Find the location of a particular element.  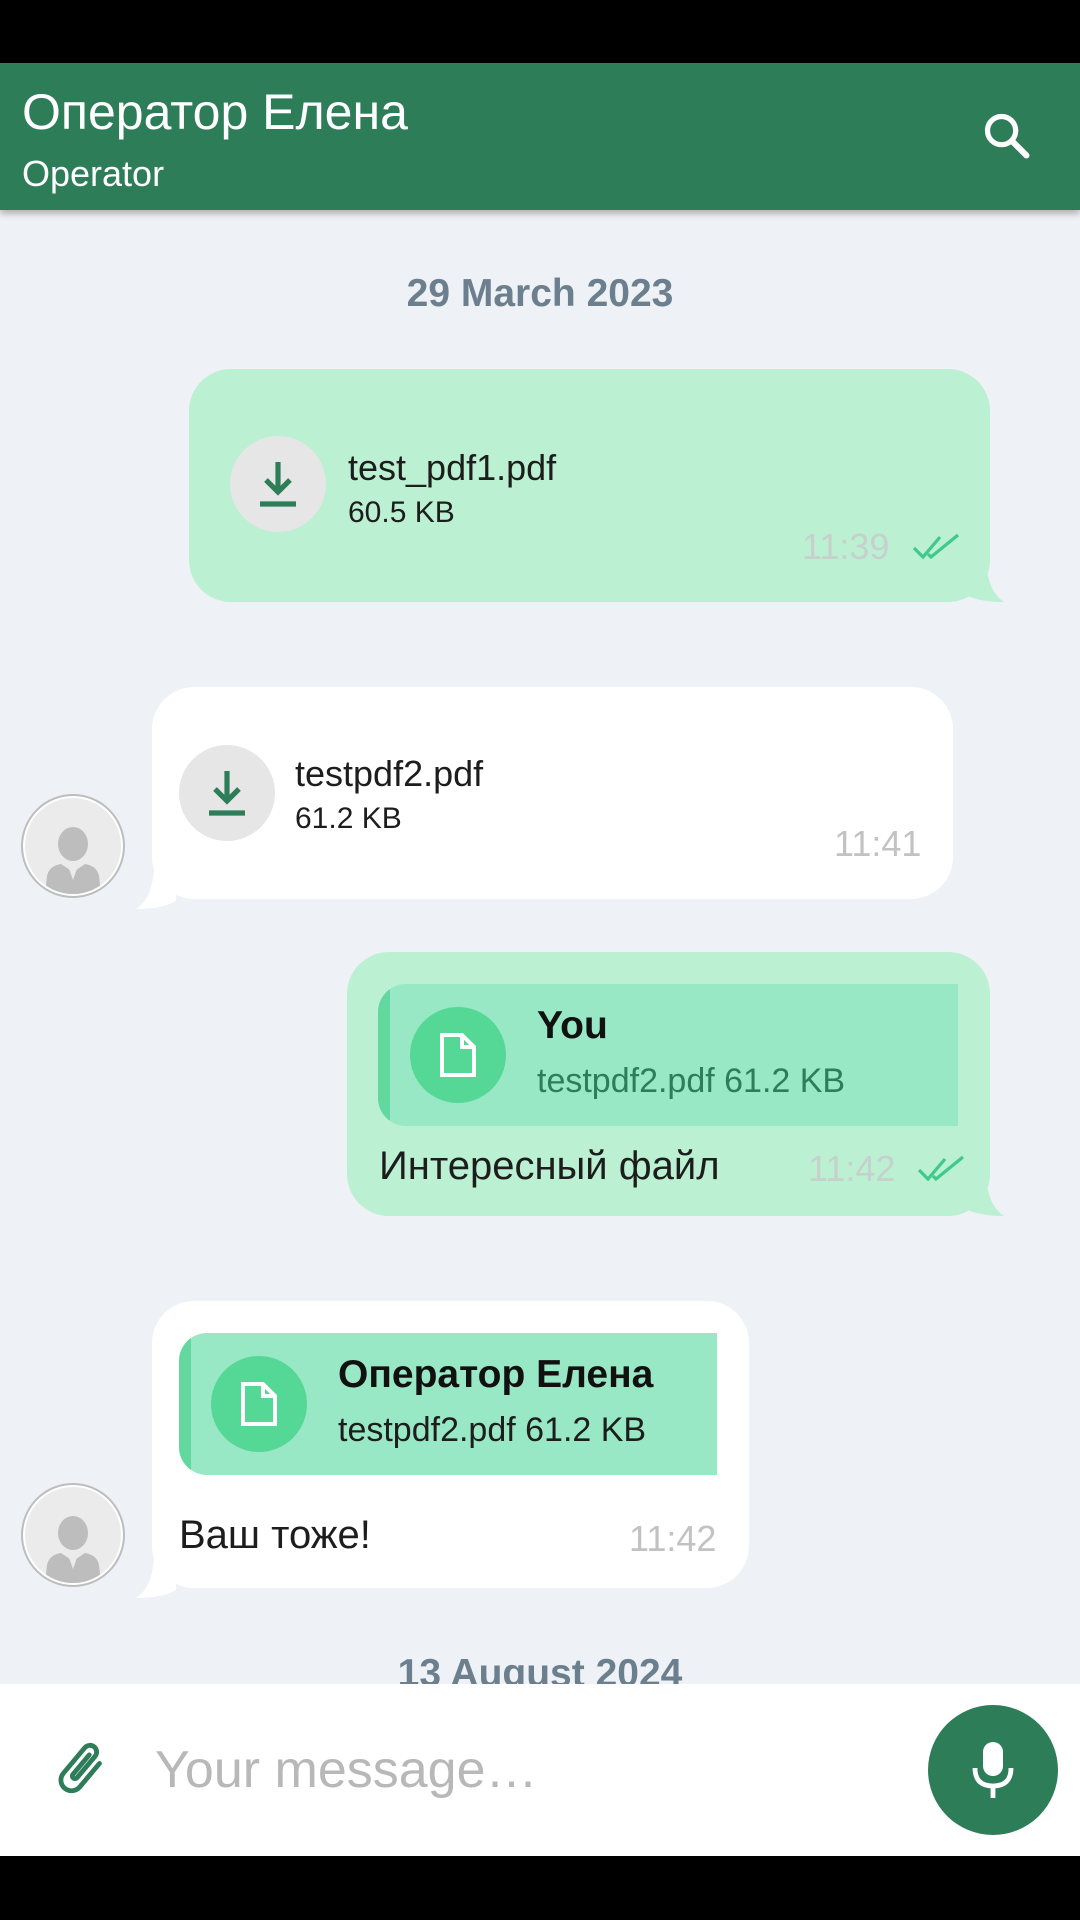

file-size: 60.5 KB is located at coordinates (401, 512).